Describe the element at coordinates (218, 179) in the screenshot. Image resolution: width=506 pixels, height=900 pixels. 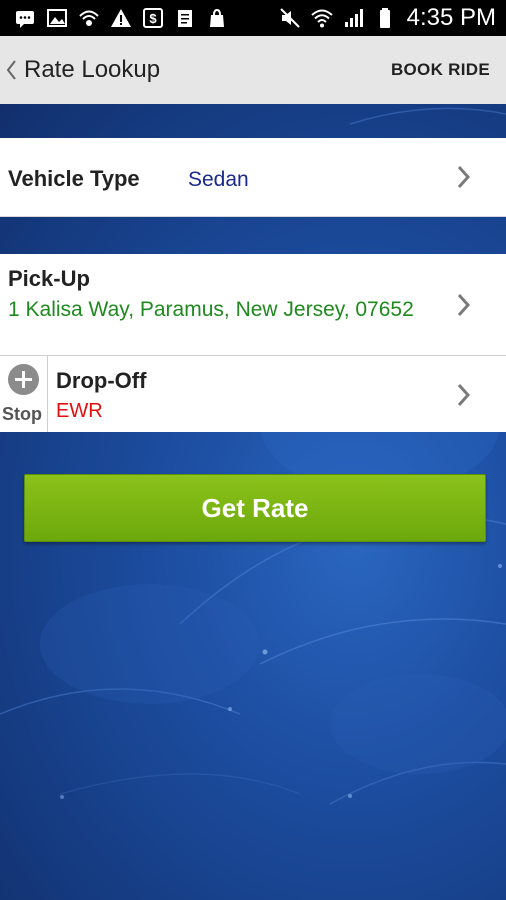
I see `vehicle-type-value: Sedan` at that location.